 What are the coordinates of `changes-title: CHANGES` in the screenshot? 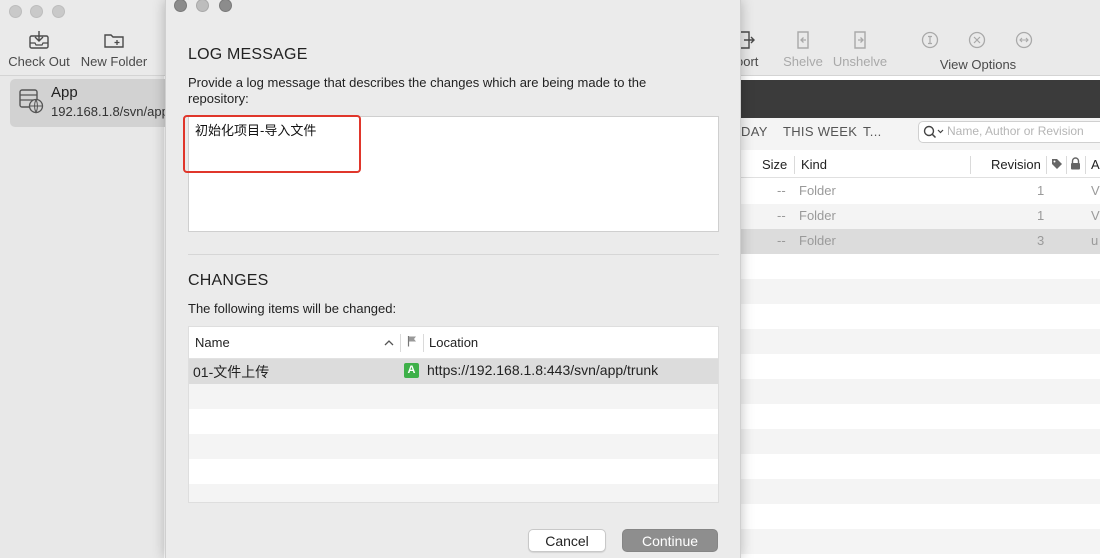 It's located at (228, 280).